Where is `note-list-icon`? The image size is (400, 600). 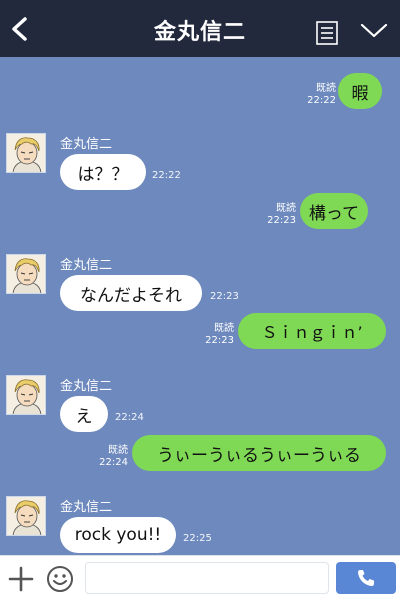 note-list-icon is located at coordinates (327, 33).